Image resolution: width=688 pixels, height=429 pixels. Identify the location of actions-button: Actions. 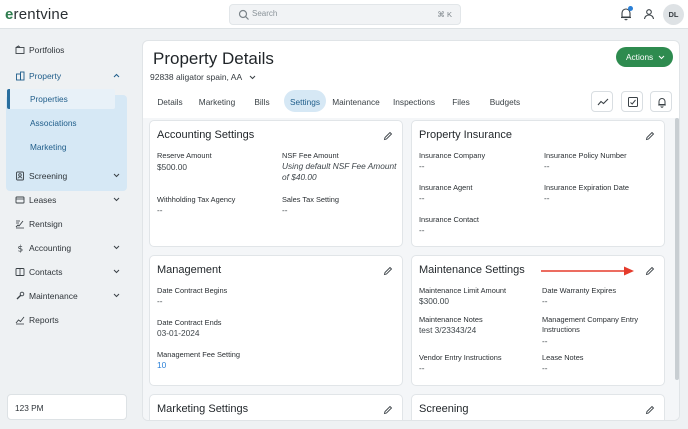
(644, 57).